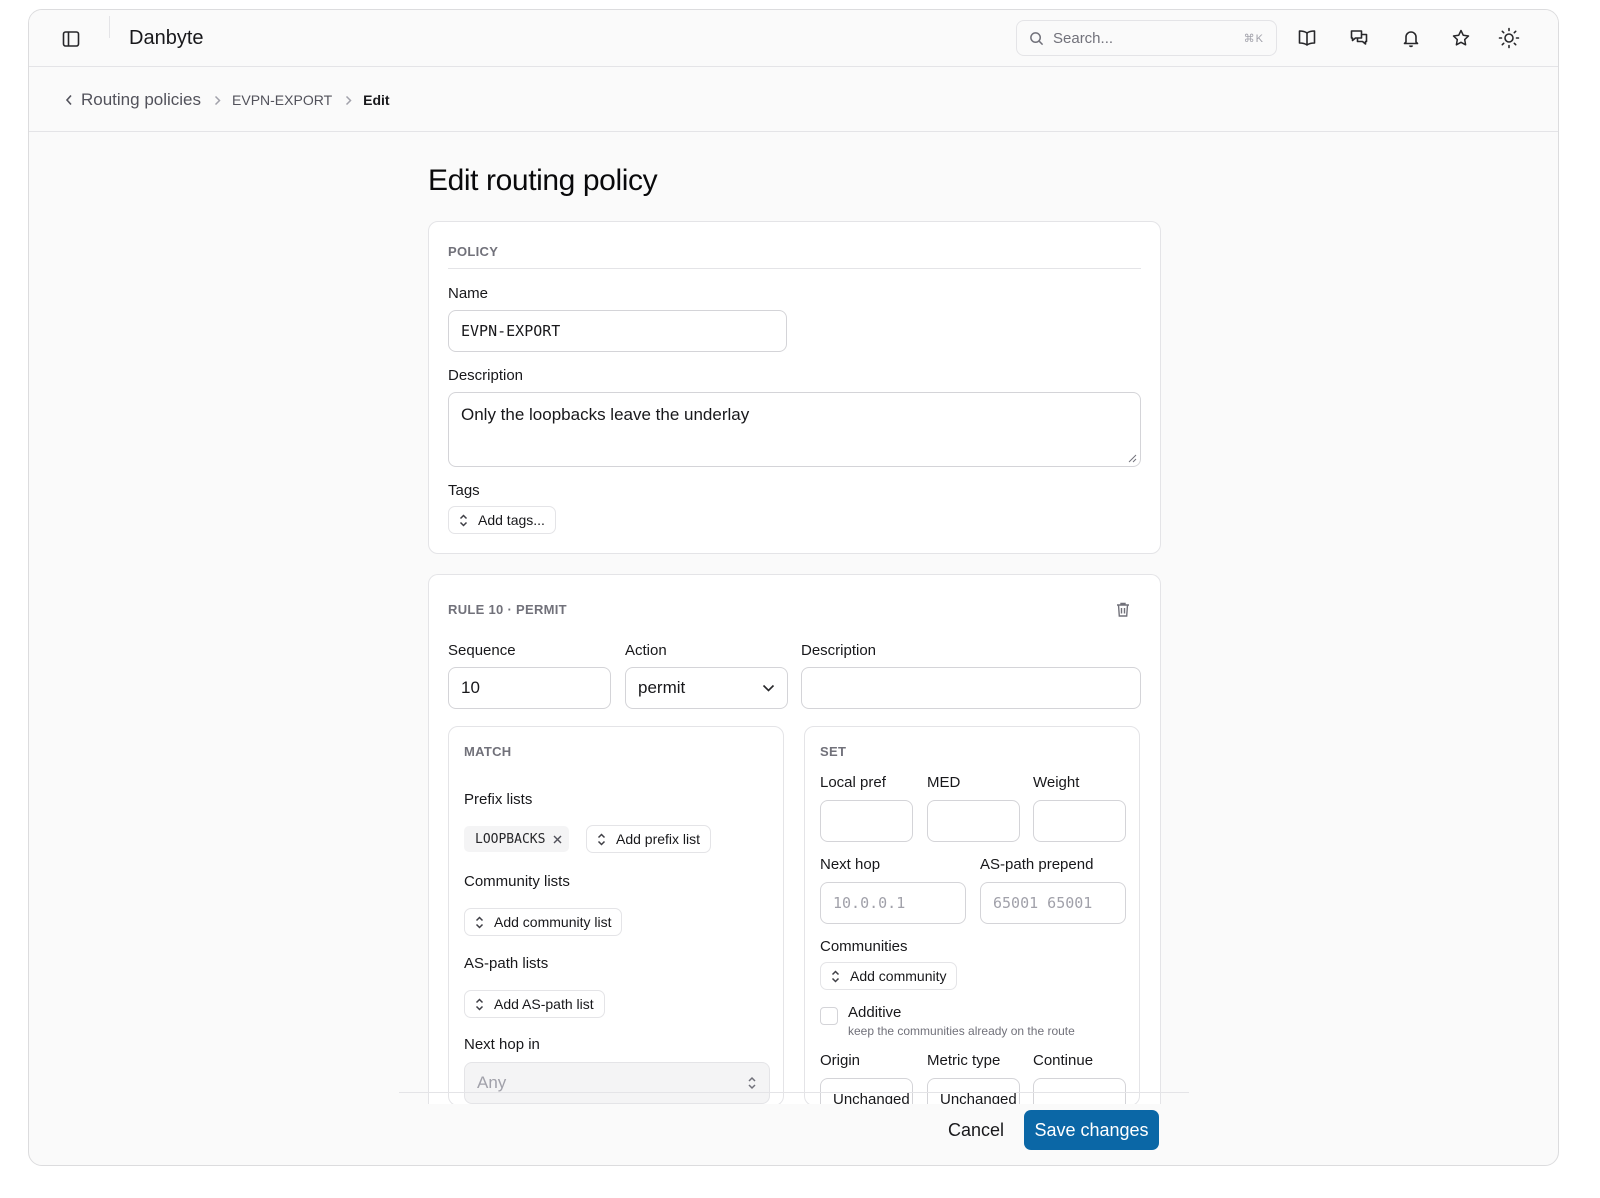 This screenshot has height=1198, width=1600. Describe the element at coordinates (658, 839) in the screenshot. I see `add-prefix-list-label: Add prefix list` at that location.